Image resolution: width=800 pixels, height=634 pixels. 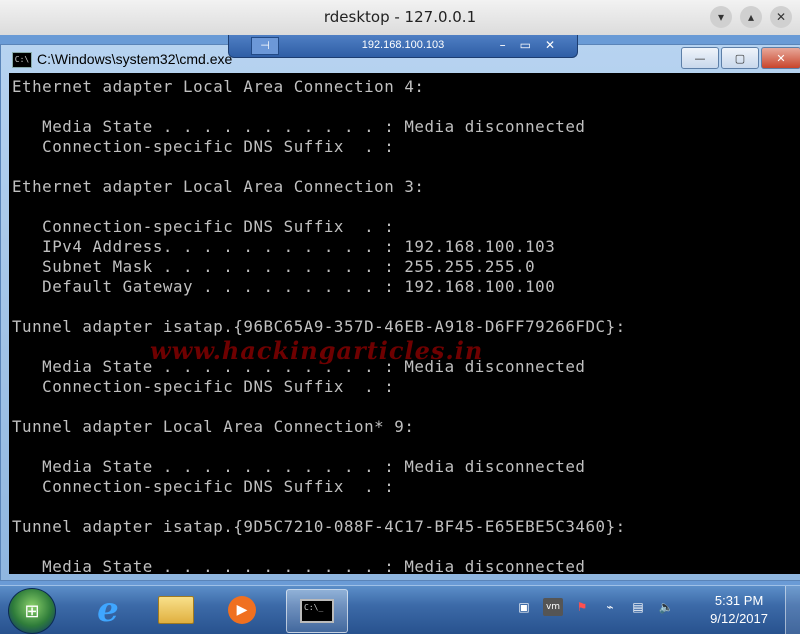 I want to click on power-icon: ▤, so click(x=638, y=607).